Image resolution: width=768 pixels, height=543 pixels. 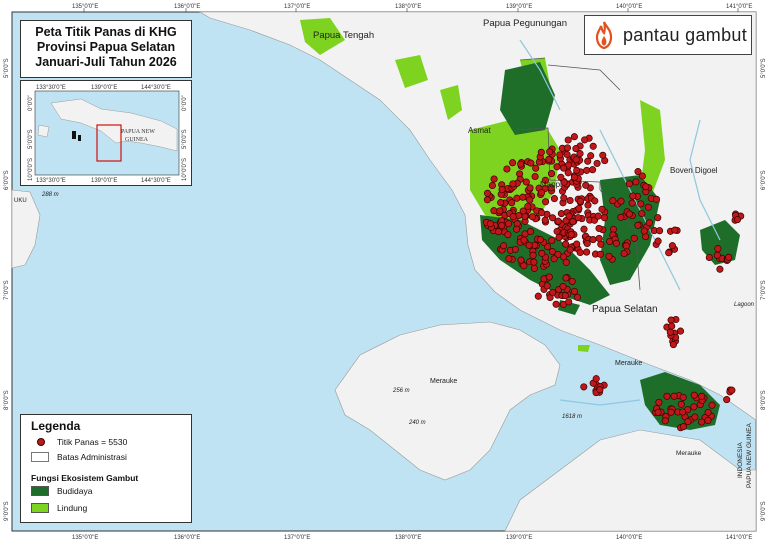 I want to click on hotspot-dot-icon, so click(x=41, y=442).